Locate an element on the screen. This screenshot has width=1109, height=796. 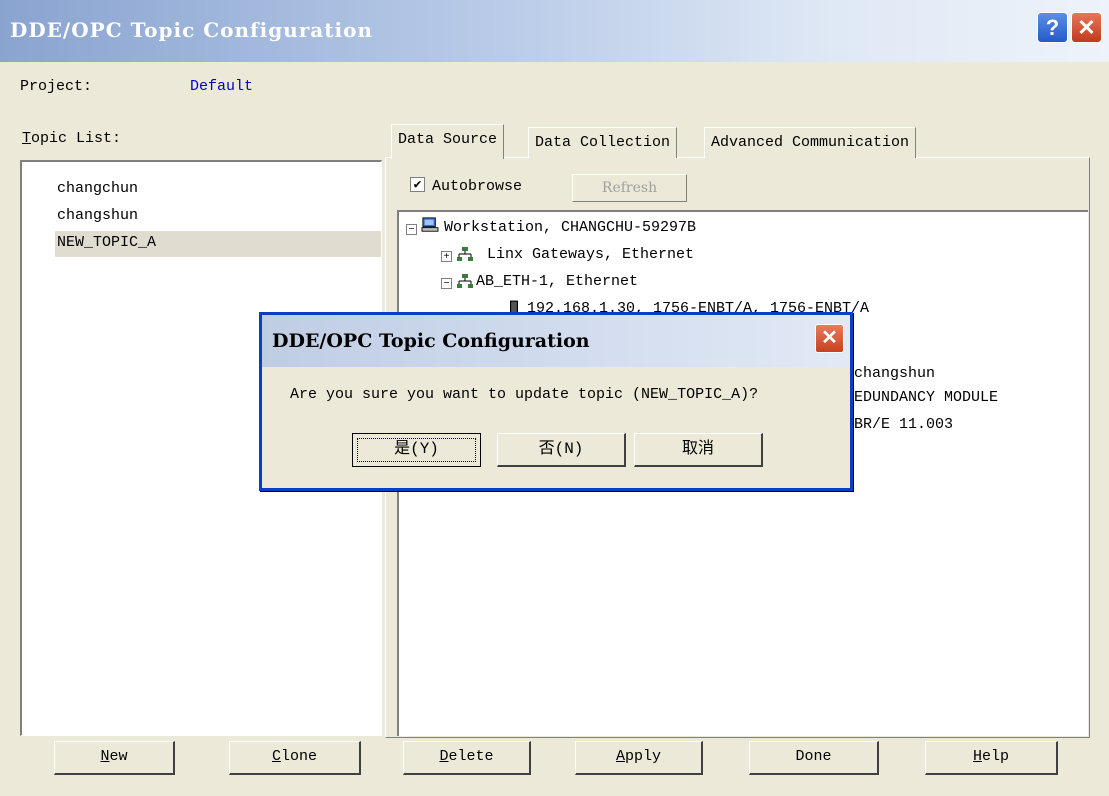
tree-partial-revision: BR/E 11.003 is located at coordinates (904, 424).